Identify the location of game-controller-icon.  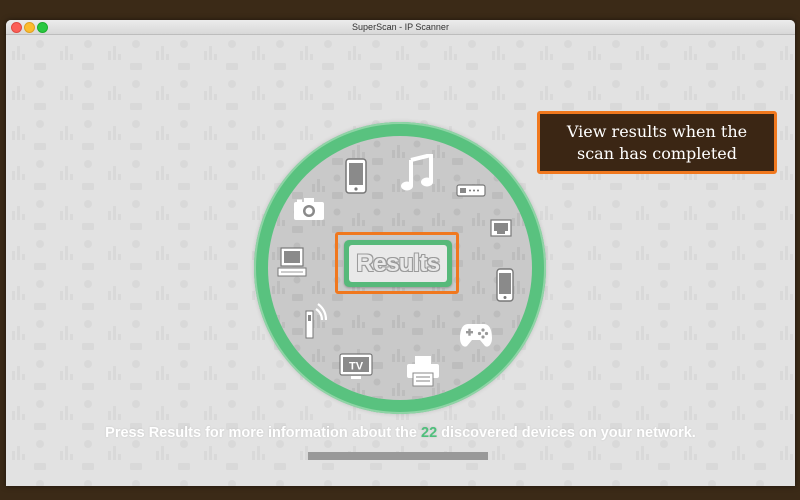
(476, 335).